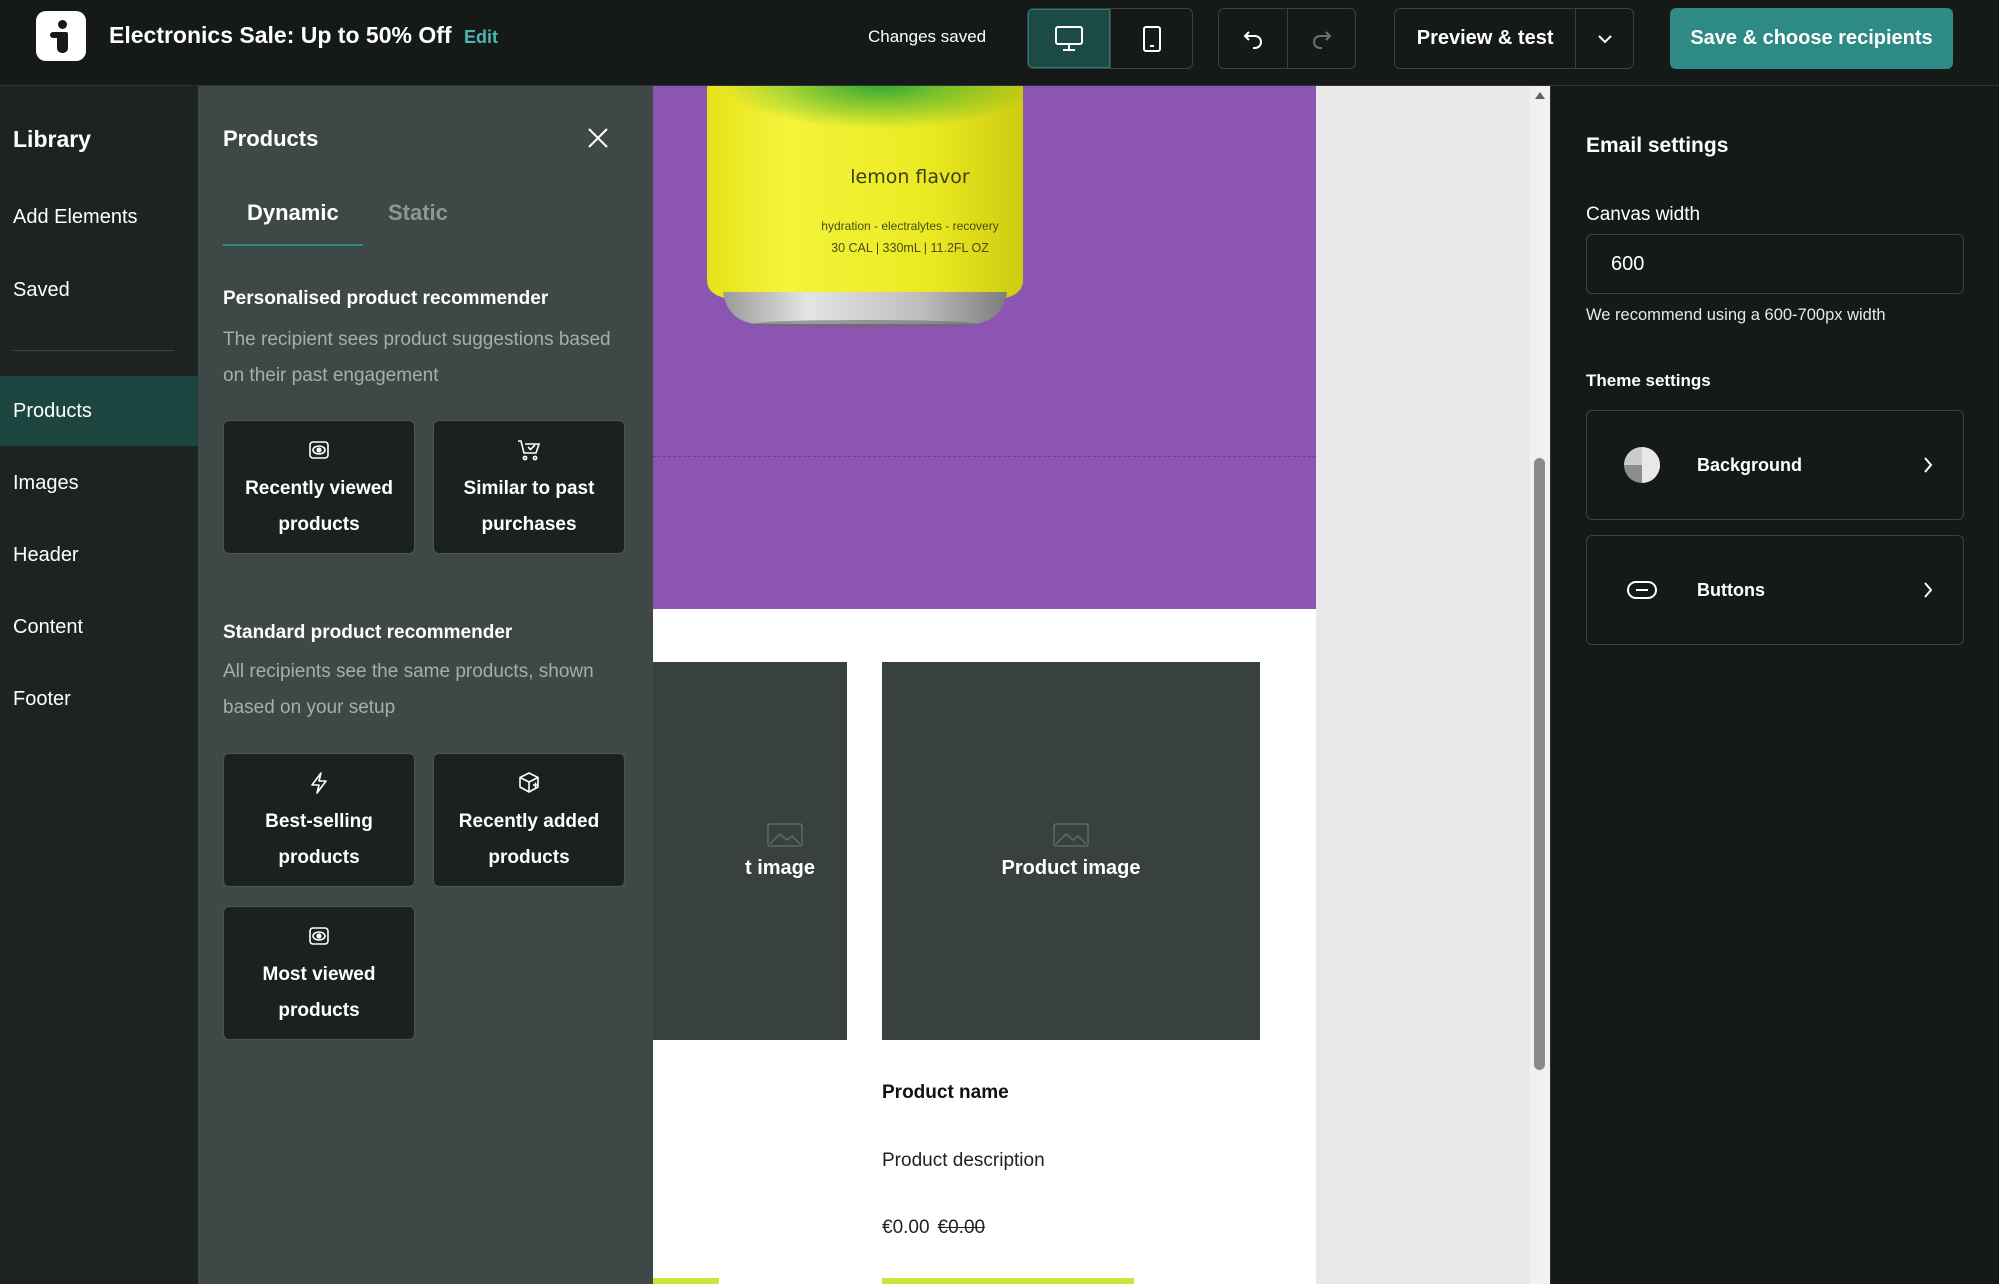 This screenshot has width=1999, height=1284. What do you see at coordinates (686, 1281) in the screenshot?
I see `product-button-left` at bounding box center [686, 1281].